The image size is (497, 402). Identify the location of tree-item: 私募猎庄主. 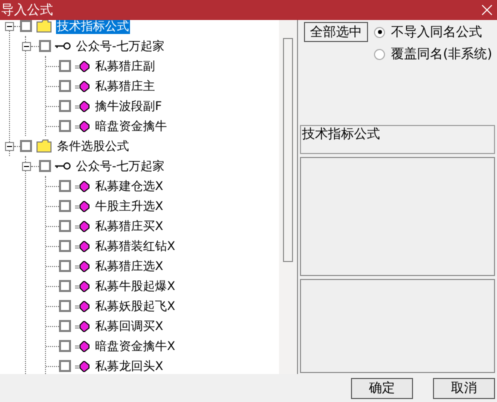
(125, 86).